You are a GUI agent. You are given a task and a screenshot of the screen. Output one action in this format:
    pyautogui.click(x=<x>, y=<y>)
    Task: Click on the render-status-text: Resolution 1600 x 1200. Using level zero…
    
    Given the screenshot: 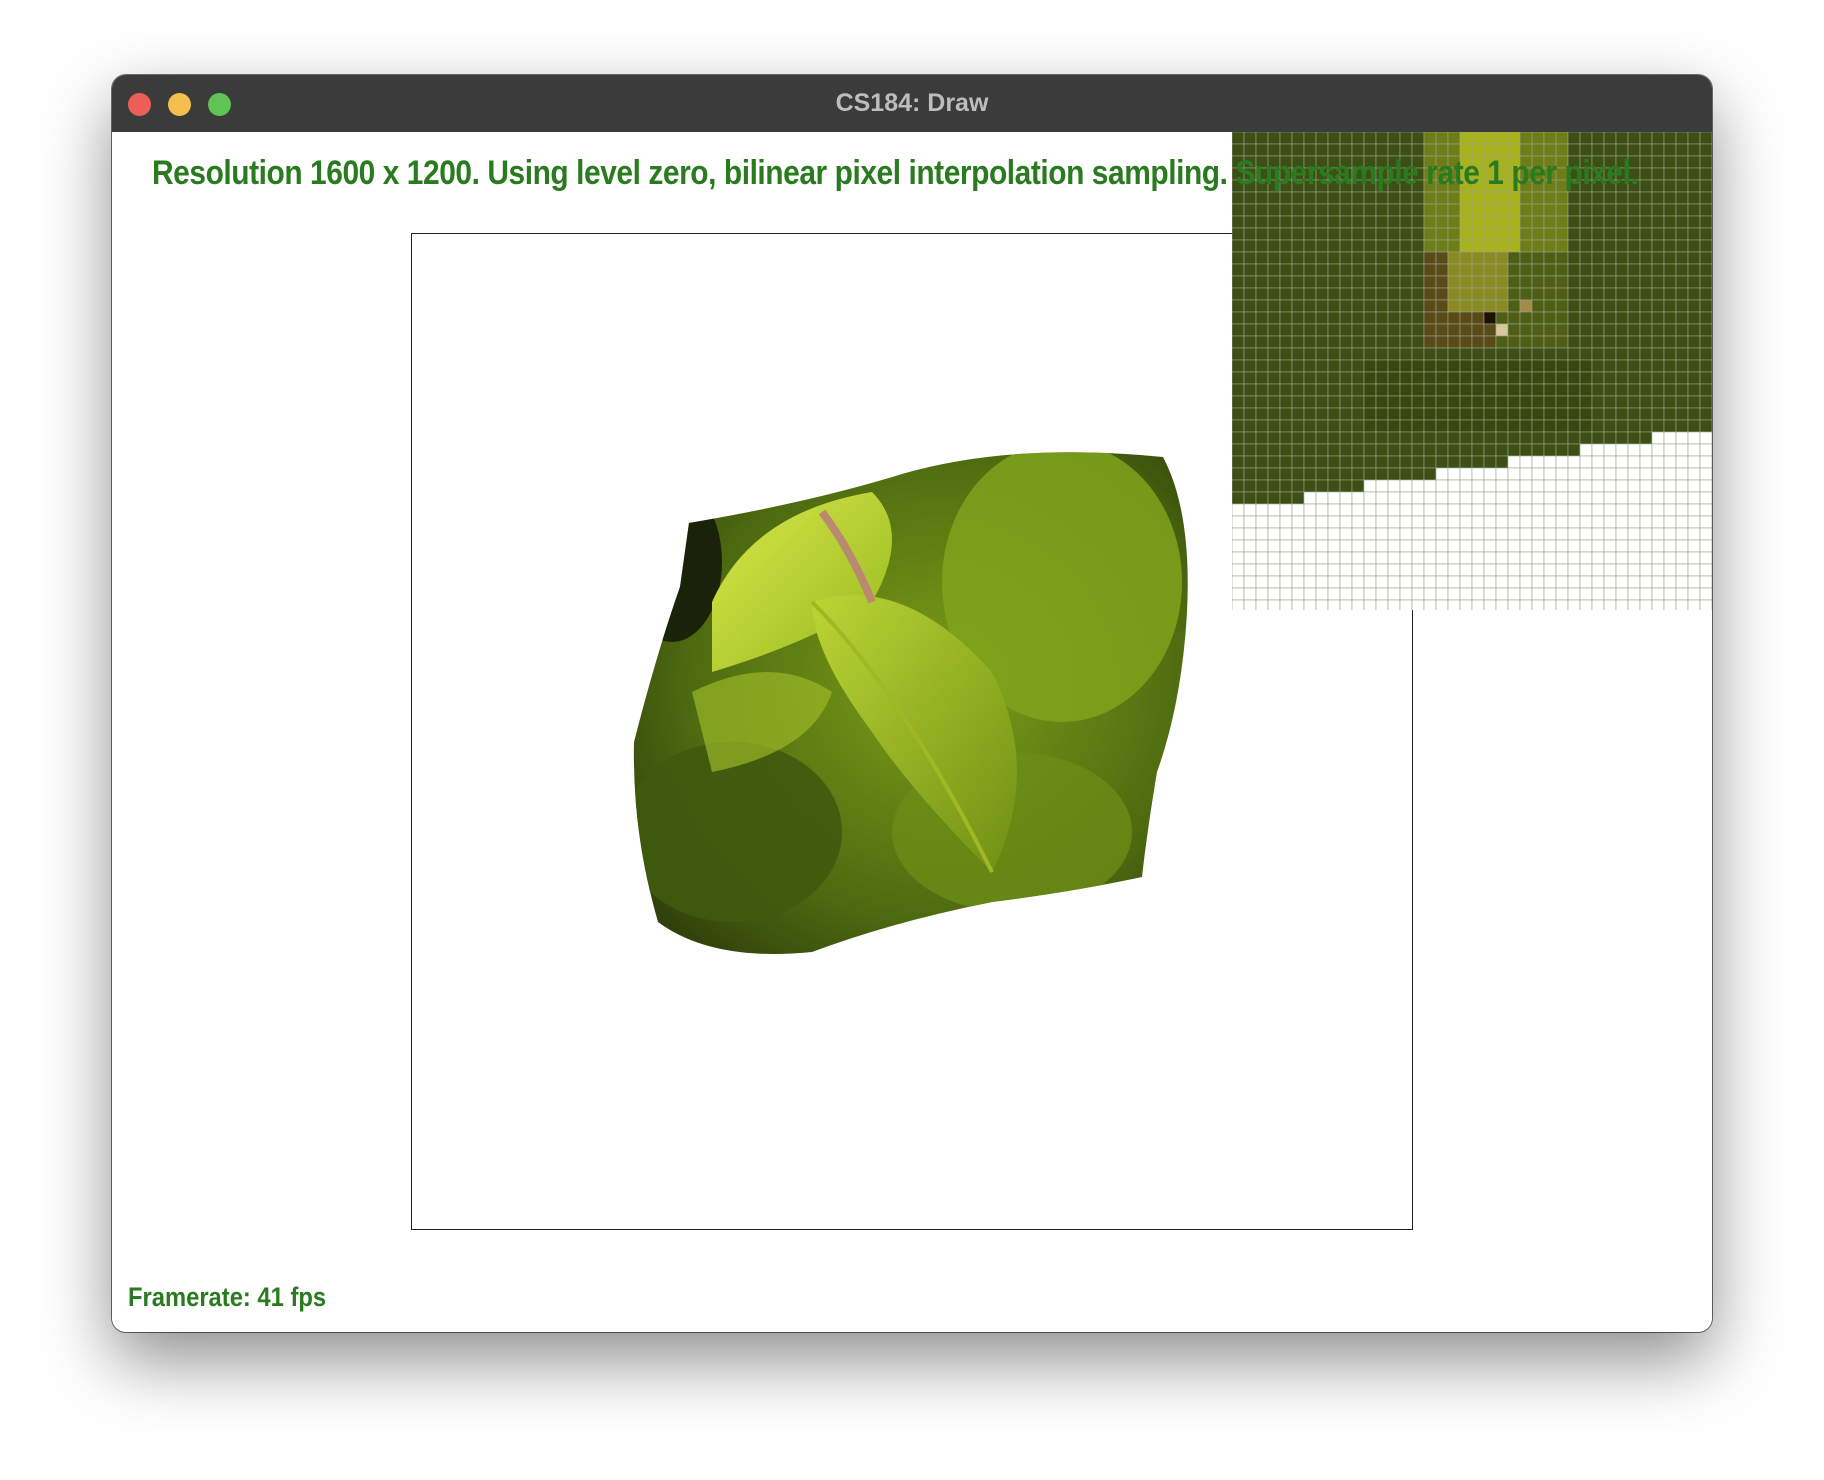 What is the action you would take?
    pyautogui.click(x=895, y=173)
    